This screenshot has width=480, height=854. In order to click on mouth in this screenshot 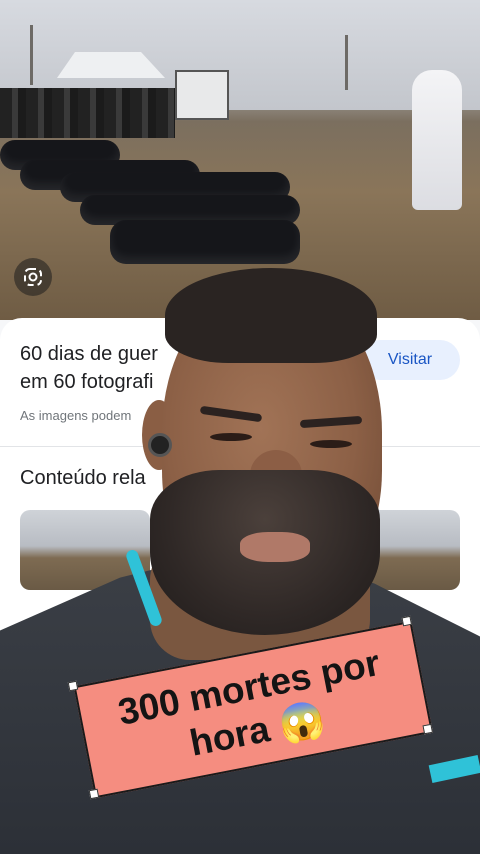, I will do `click(275, 547)`.